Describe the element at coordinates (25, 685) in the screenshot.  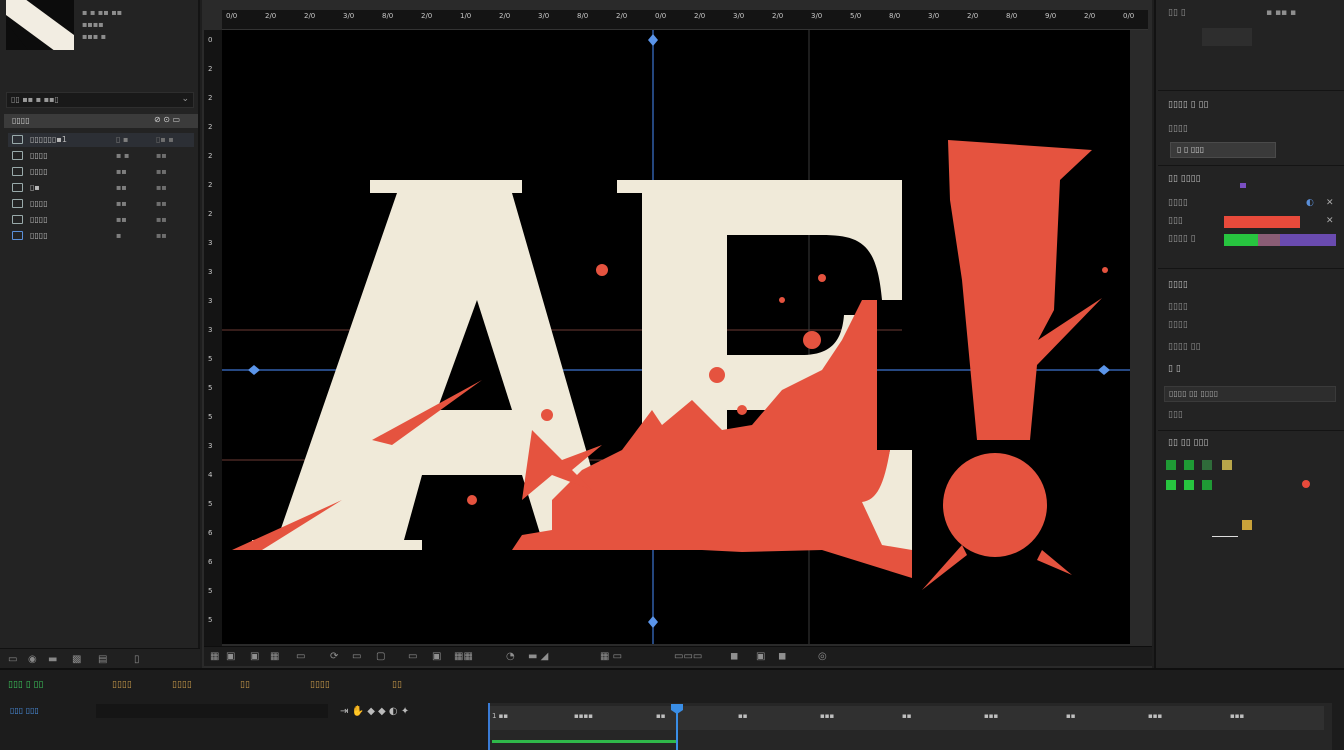
I see `timeline-tab: ▯▯▯ ▯ ▯▯` at that location.